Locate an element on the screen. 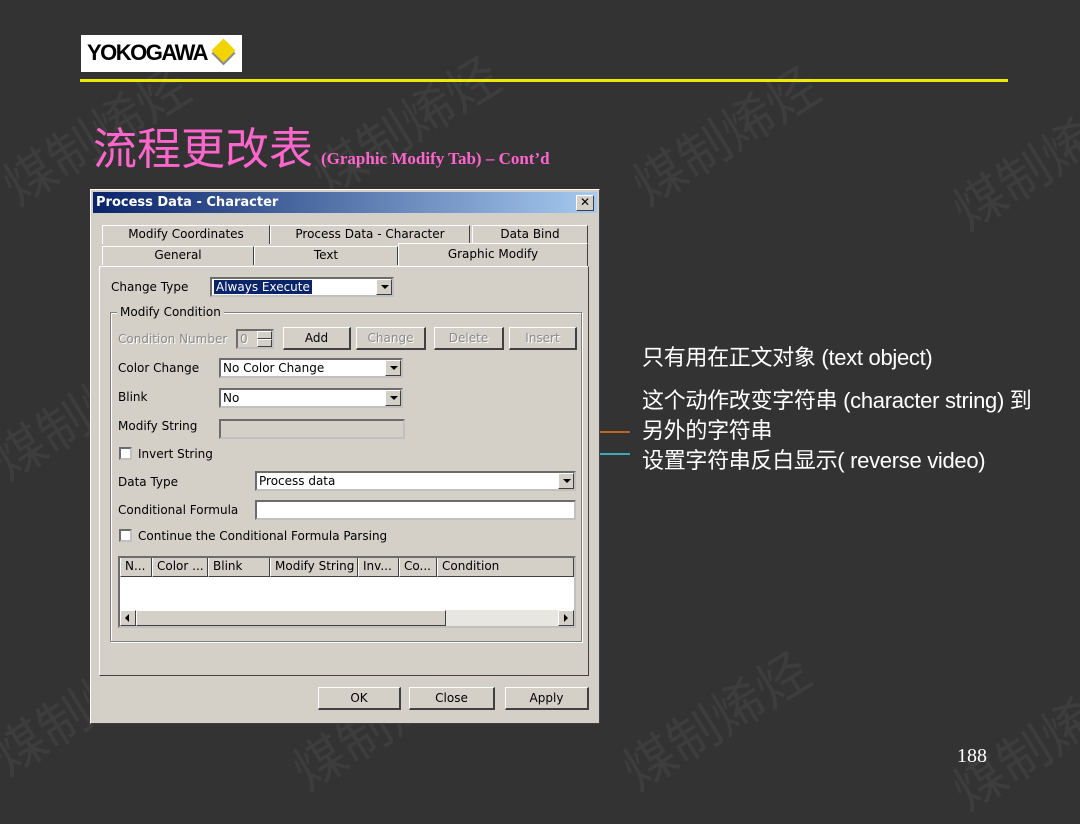 Image resolution: width=1080 pixels, height=824 pixels. blink-label: Blink is located at coordinates (133, 397).